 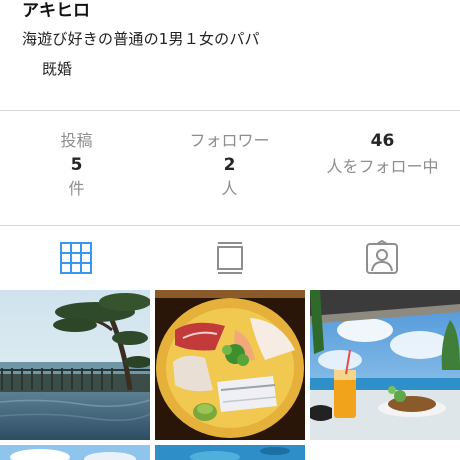 What do you see at coordinates (382, 141) in the screenshot?
I see `stat-following-value: 46` at bounding box center [382, 141].